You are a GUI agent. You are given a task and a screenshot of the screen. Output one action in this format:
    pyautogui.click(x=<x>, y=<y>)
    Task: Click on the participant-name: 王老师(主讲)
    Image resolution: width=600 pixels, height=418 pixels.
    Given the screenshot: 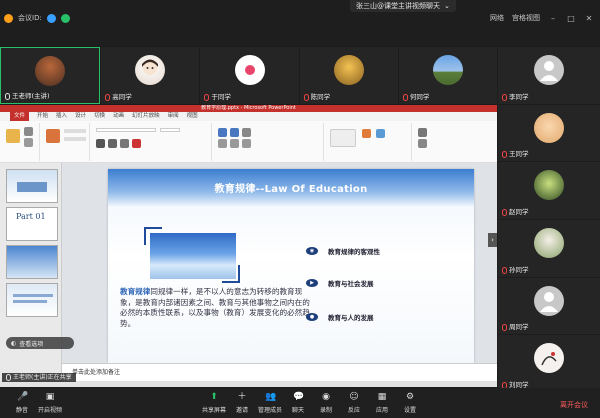 What is the action you would take?
    pyautogui.click(x=31, y=96)
    